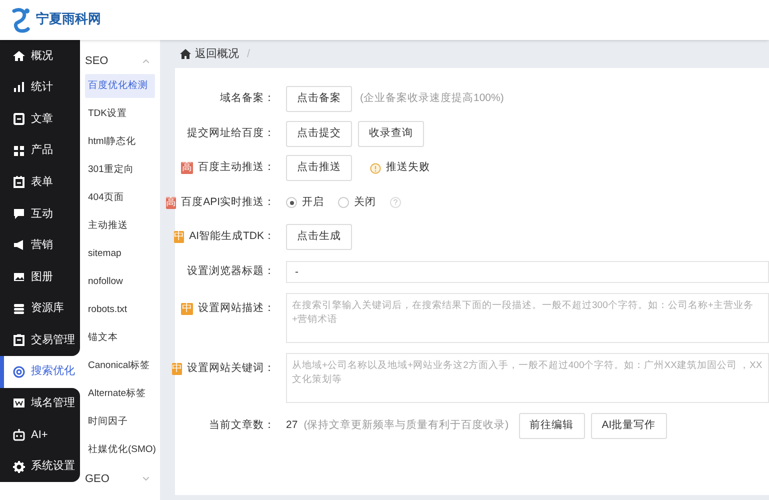  I want to click on input-field: -, so click(527, 271).